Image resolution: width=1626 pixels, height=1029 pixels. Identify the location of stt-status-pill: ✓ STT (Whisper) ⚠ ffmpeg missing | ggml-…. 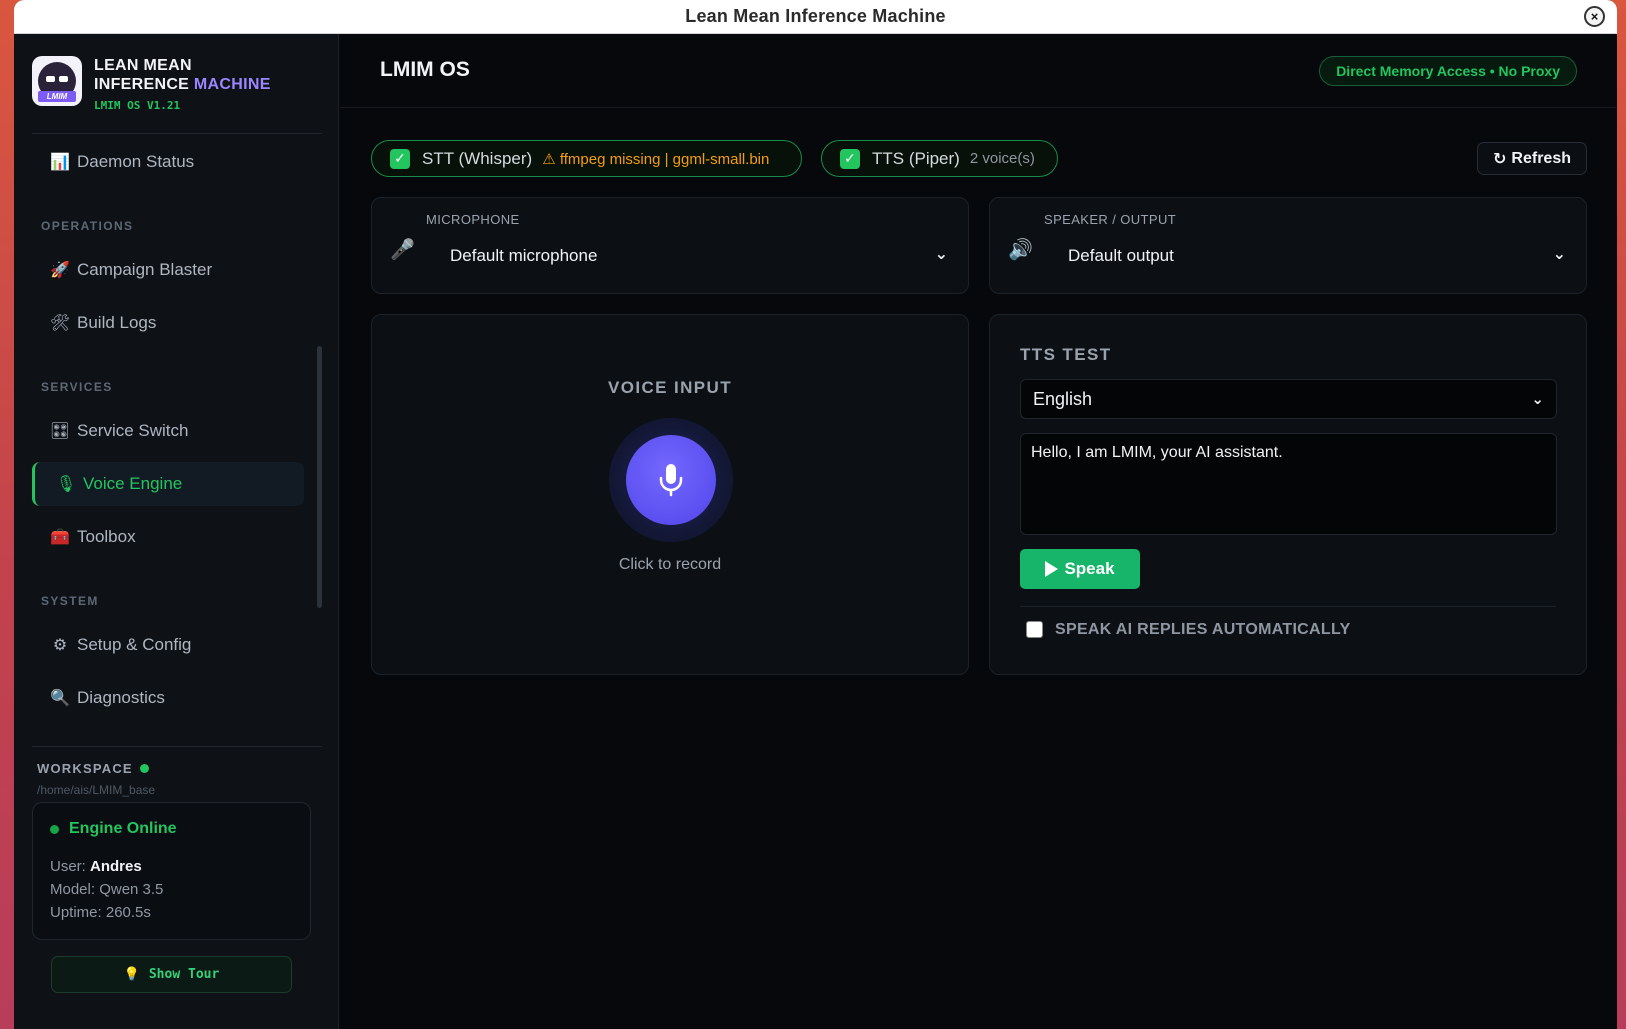
(586, 158).